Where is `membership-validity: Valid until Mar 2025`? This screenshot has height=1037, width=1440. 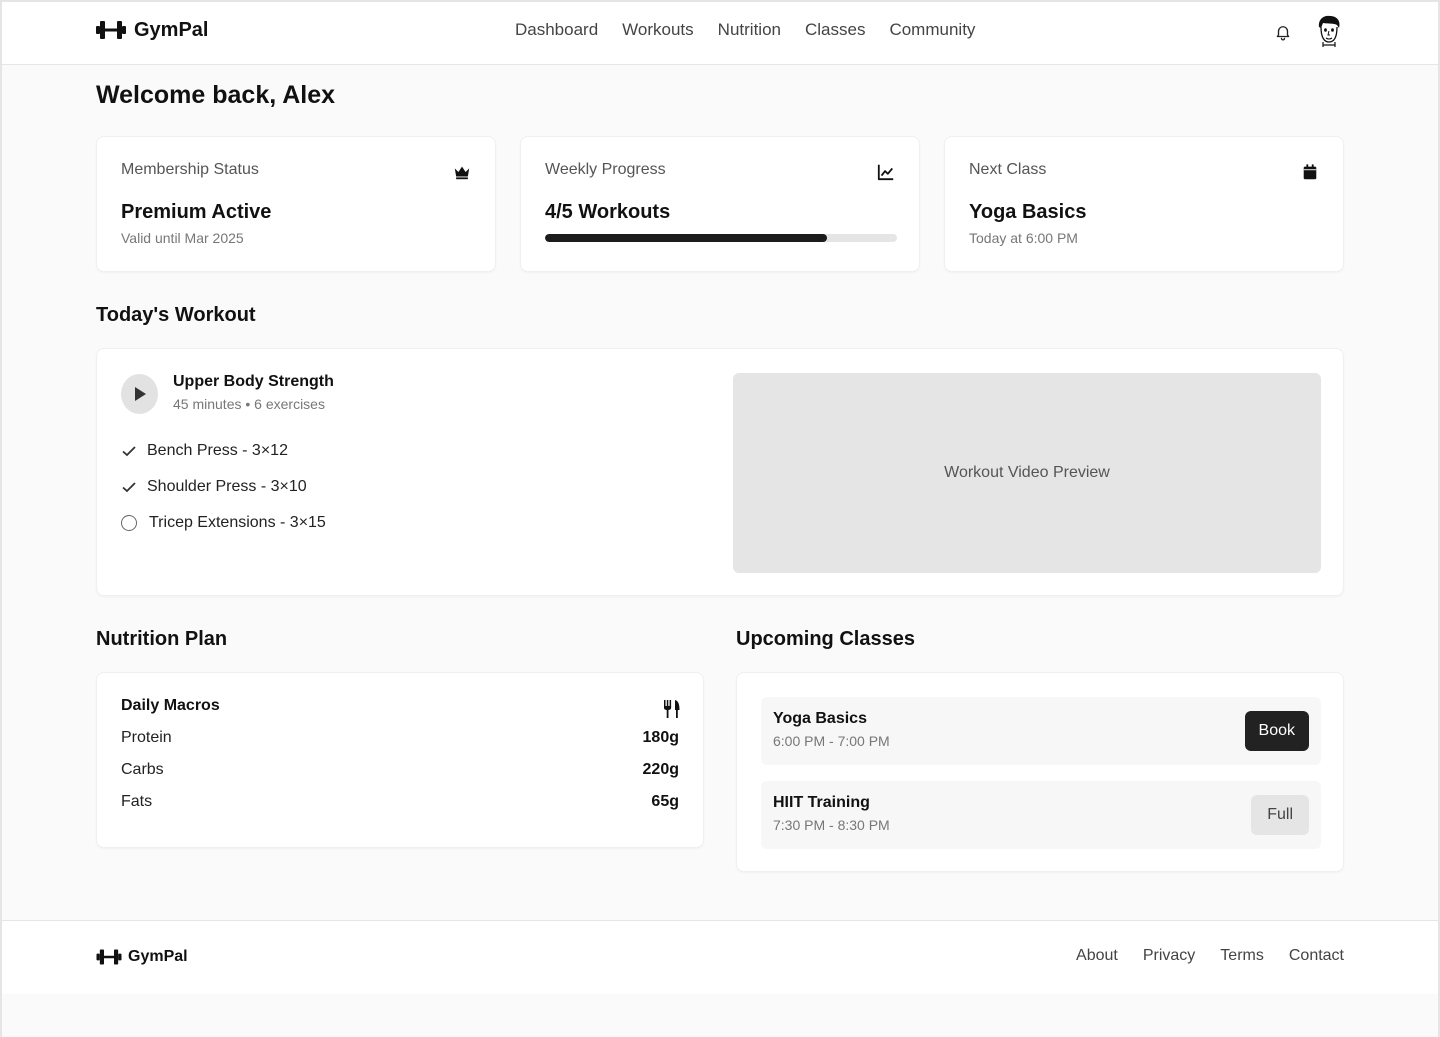
membership-validity: Valid until Mar 2025 is located at coordinates (182, 238).